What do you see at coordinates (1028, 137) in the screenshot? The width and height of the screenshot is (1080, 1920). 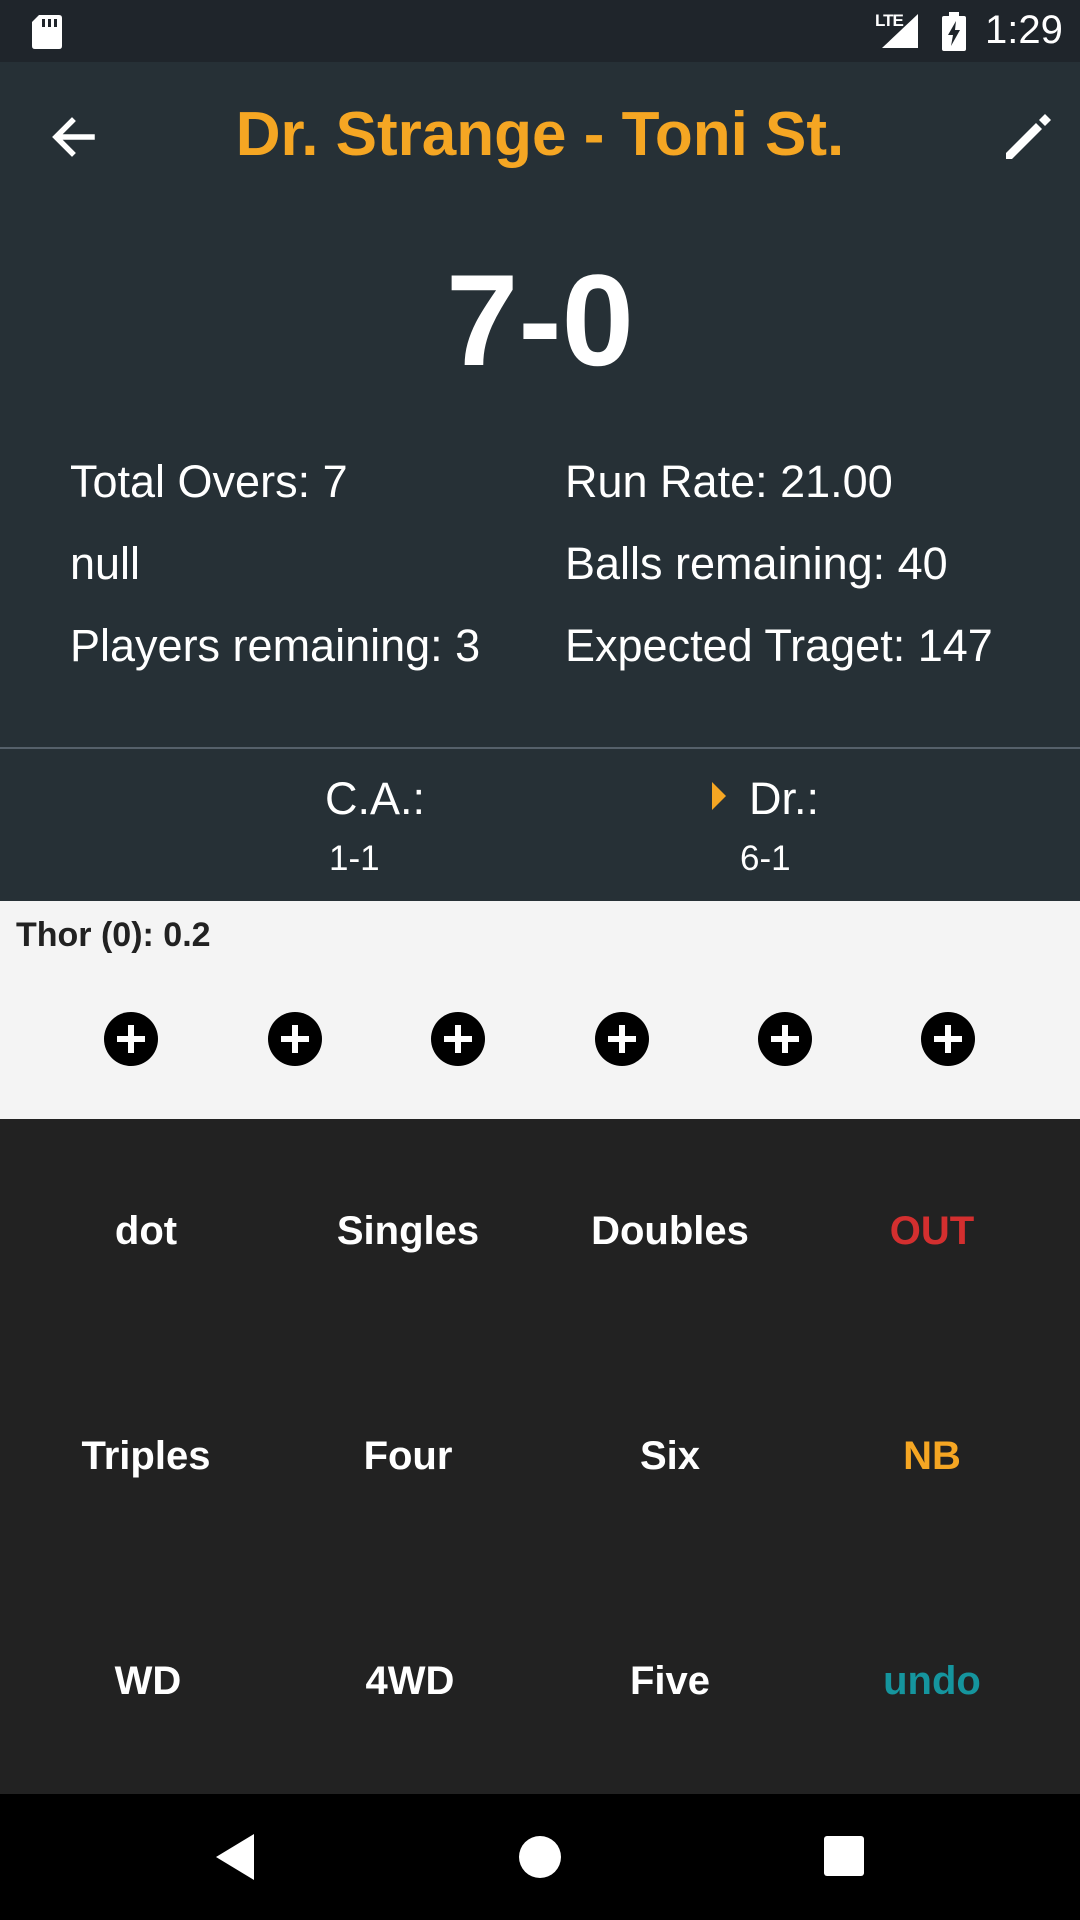 I see `edit-pencil-icon` at bounding box center [1028, 137].